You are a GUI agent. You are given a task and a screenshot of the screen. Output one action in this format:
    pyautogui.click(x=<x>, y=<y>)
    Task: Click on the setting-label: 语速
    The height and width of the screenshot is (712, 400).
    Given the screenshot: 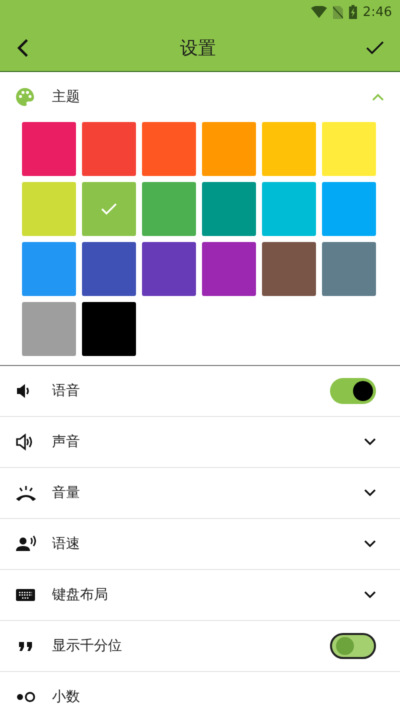 What is the action you would take?
    pyautogui.click(x=66, y=544)
    